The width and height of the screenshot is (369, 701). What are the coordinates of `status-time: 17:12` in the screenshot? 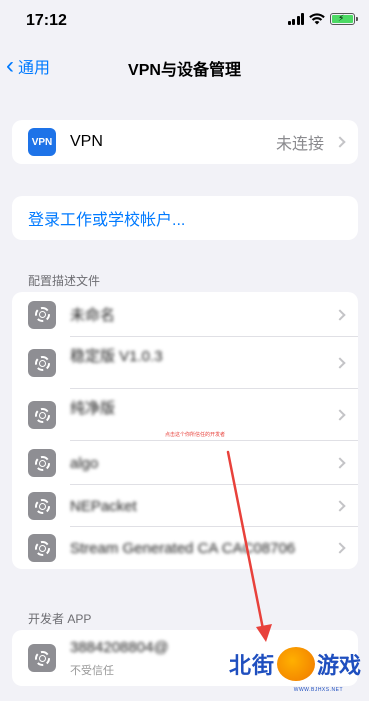 It's located at (46, 20).